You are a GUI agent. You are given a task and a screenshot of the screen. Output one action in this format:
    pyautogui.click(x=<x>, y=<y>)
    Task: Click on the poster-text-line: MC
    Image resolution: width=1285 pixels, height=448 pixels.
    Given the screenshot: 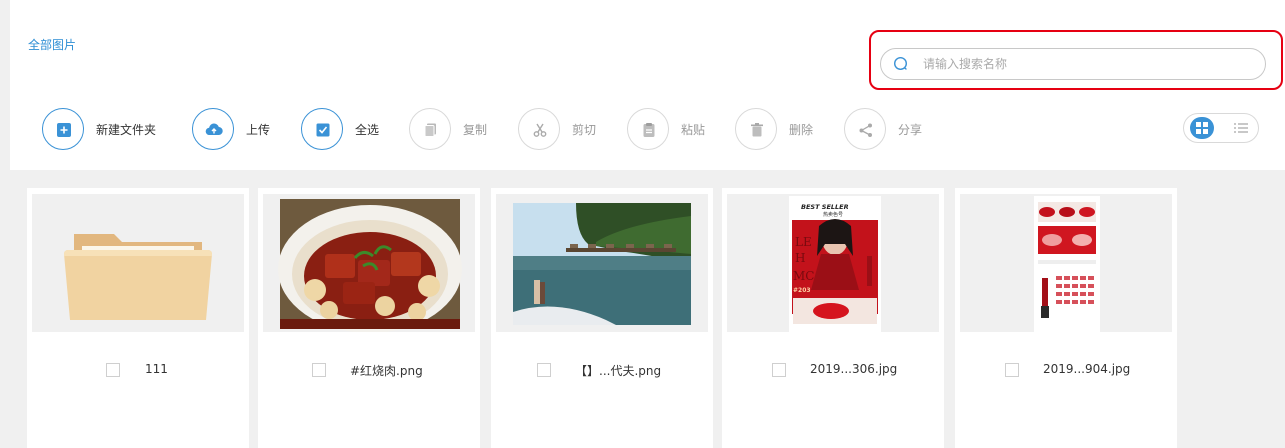 What is the action you would take?
    pyautogui.click(x=803, y=276)
    